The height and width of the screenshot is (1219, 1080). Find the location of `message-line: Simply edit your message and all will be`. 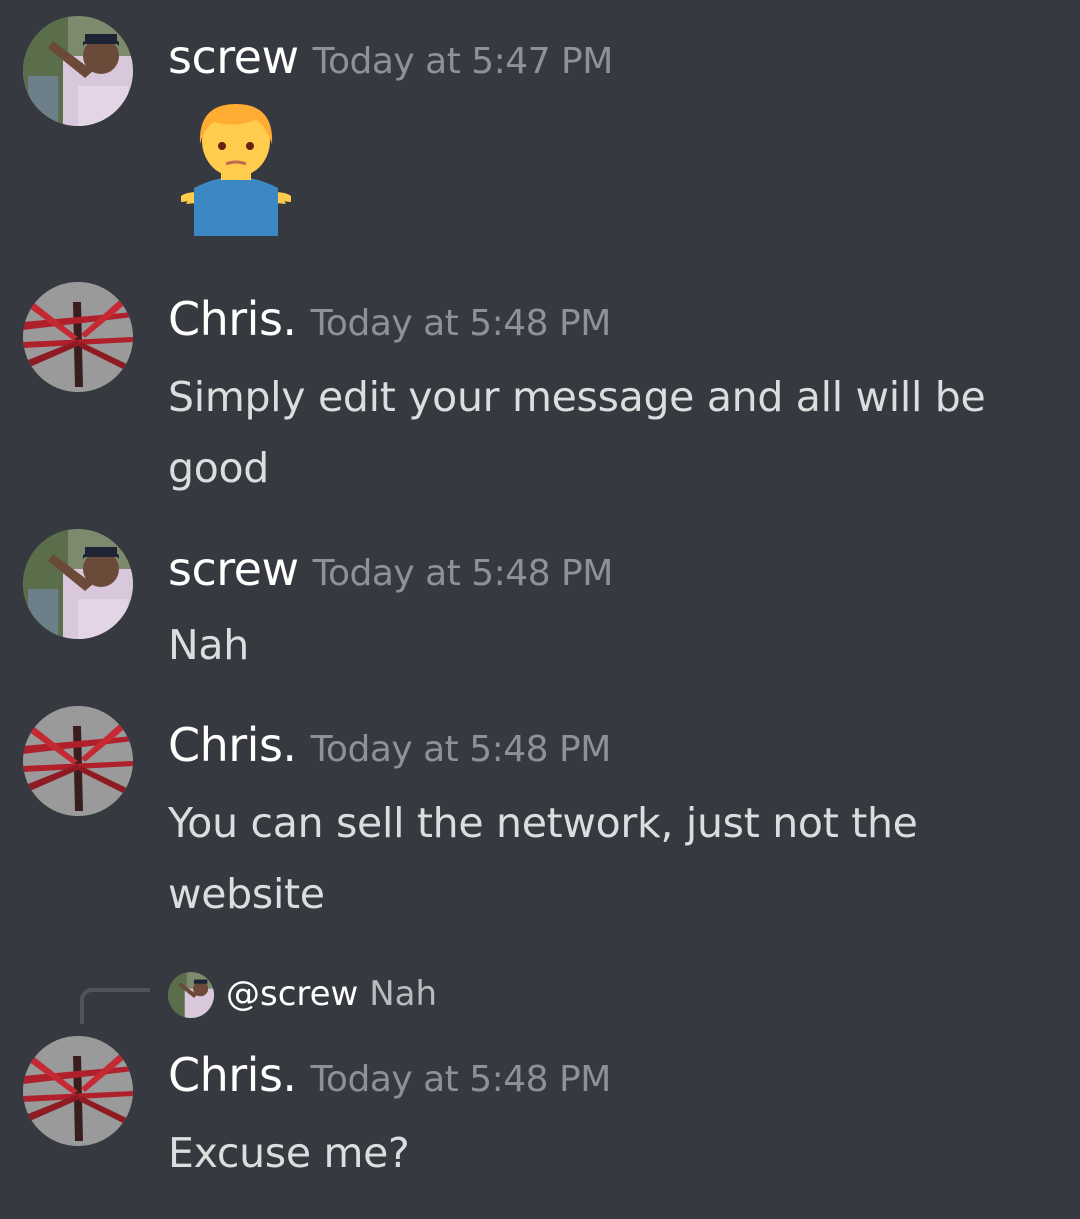

message-line: Simply edit your message and all will be is located at coordinates (577, 397).